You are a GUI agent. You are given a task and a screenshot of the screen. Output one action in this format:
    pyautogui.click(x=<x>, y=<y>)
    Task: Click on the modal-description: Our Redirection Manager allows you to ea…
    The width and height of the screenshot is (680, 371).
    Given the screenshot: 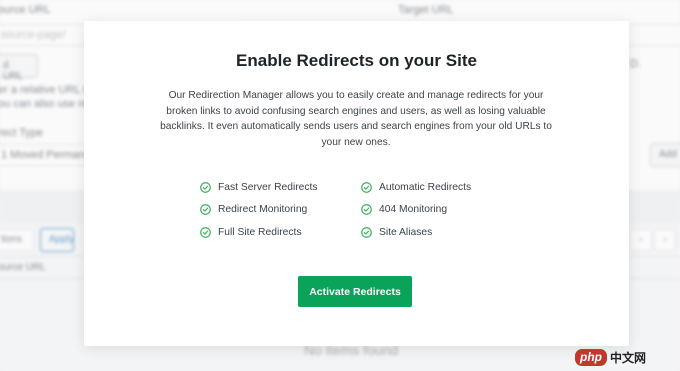 What is the action you would take?
    pyautogui.click(x=356, y=119)
    